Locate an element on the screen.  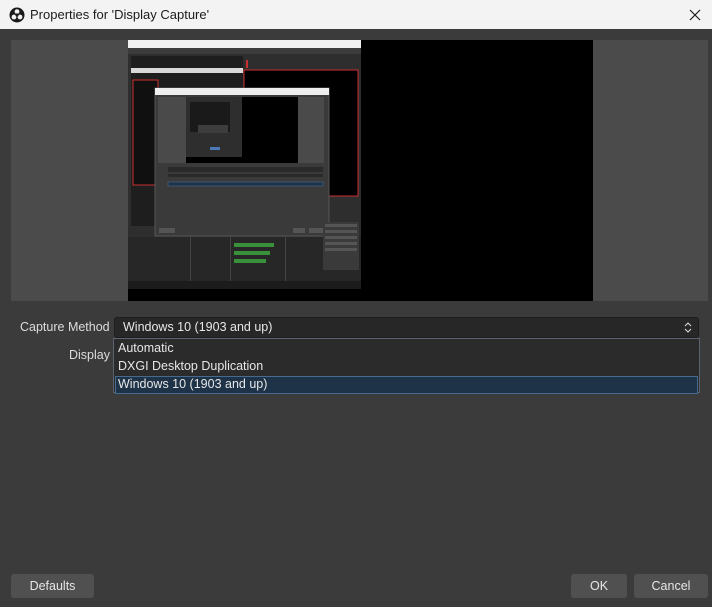
up-down-chevron-icon is located at coordinates (688, 327).